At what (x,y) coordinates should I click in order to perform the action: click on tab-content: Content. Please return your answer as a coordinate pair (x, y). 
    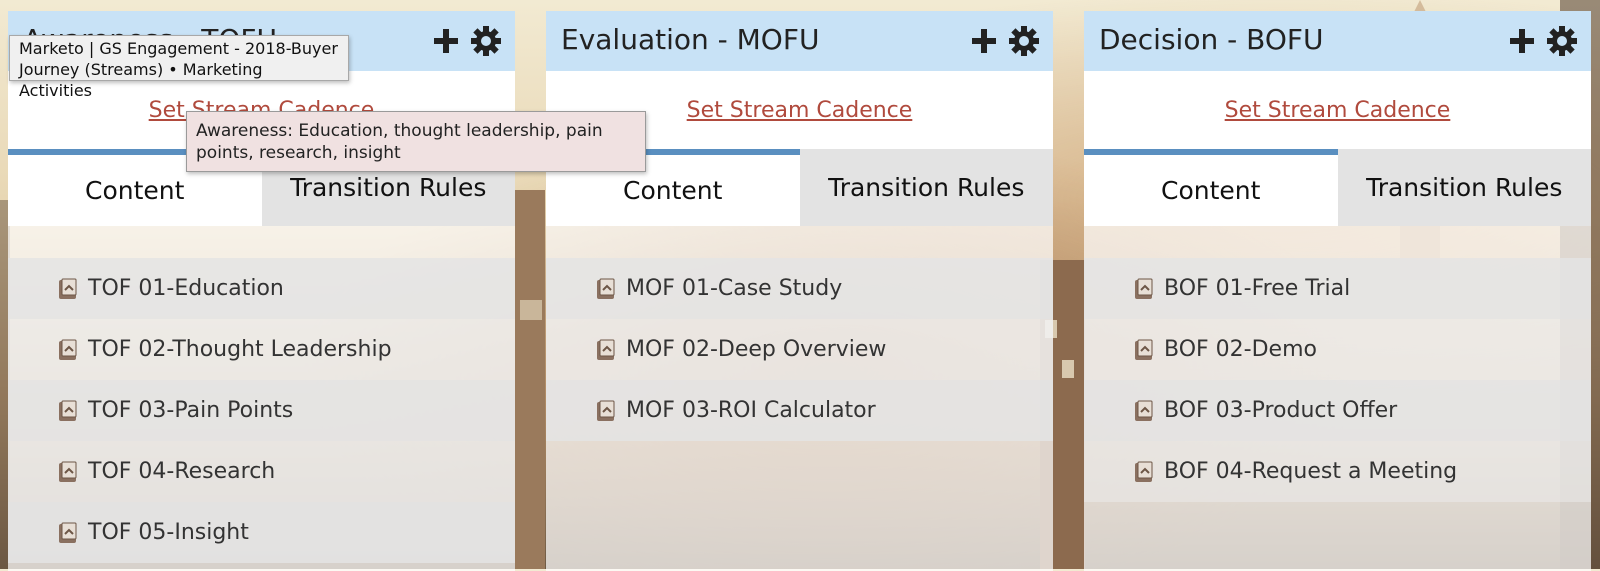
    Looking at the image, I should click on (1211, 187).